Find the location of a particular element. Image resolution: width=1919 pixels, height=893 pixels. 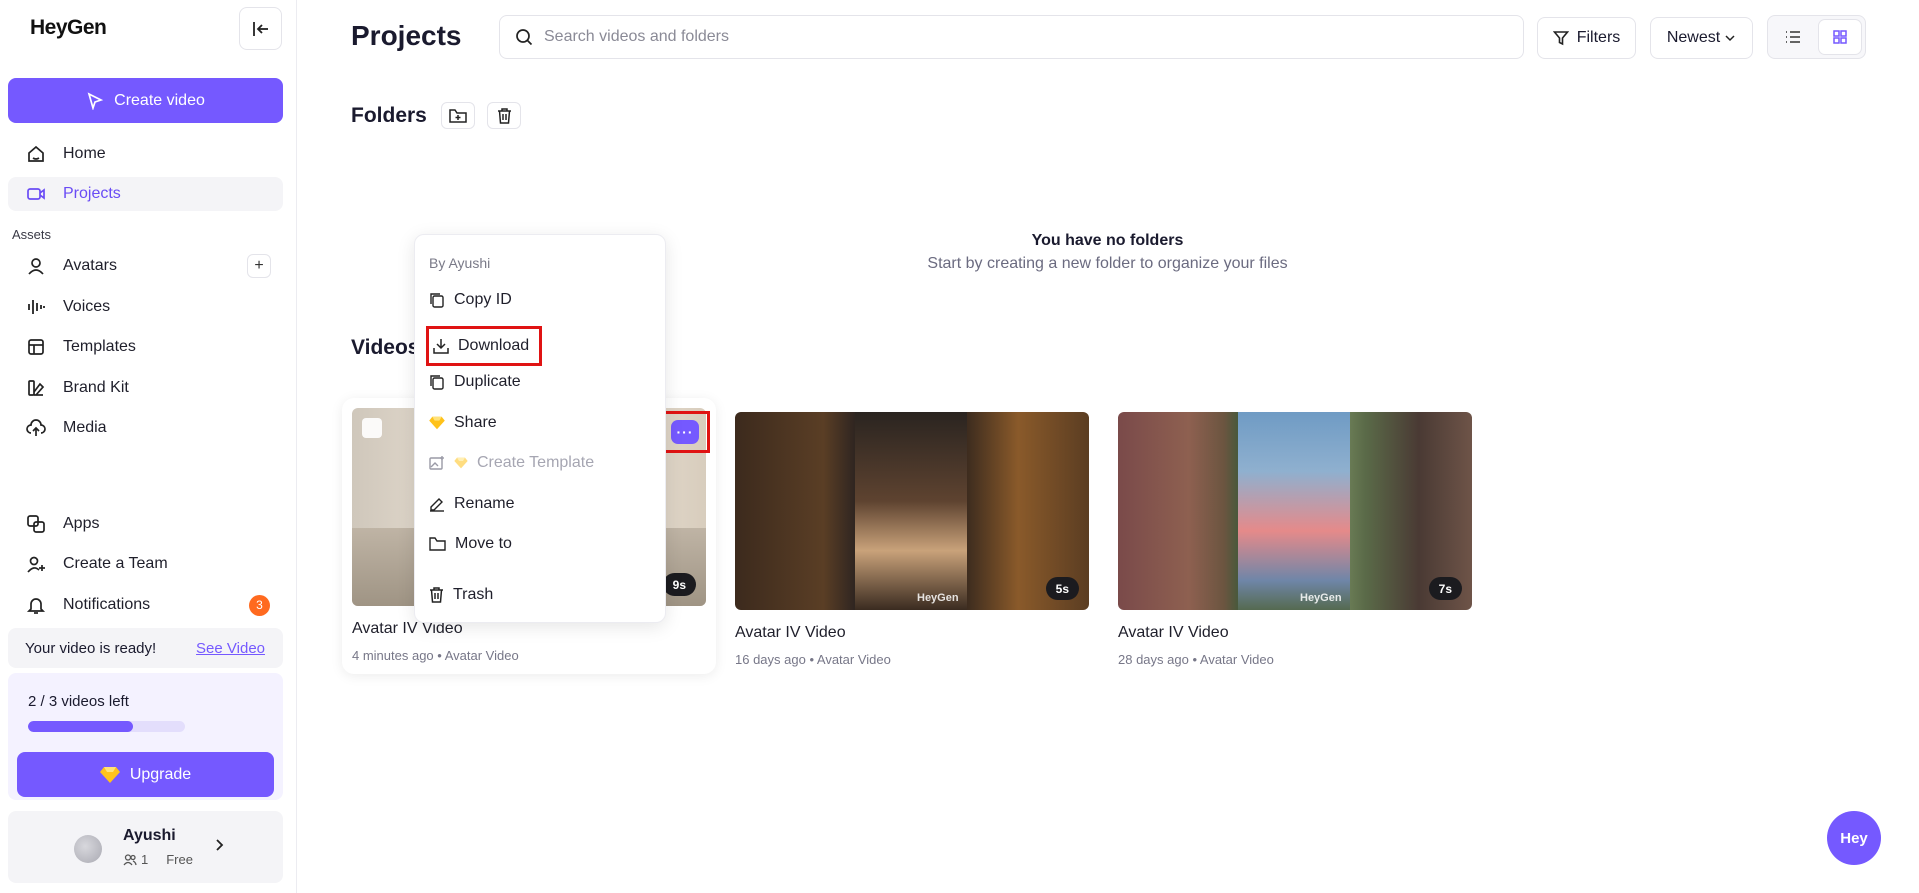

menu-item-label: Trash is located at coordinates (473, 594).